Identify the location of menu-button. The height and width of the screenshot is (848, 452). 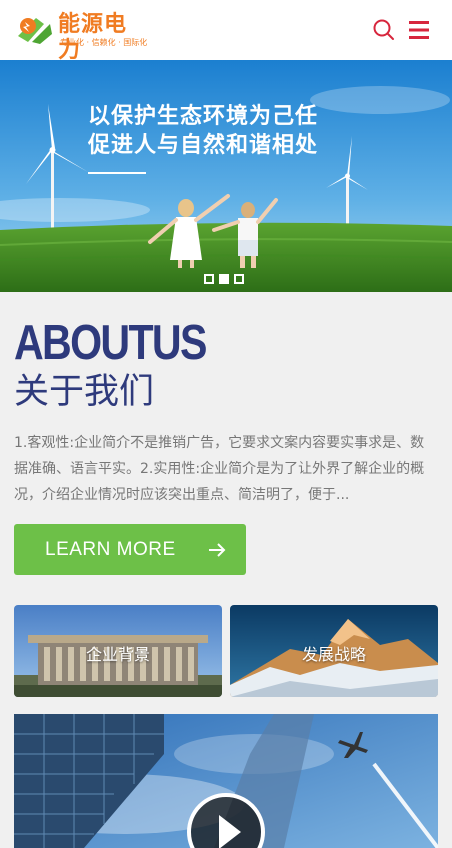
(419, 30).